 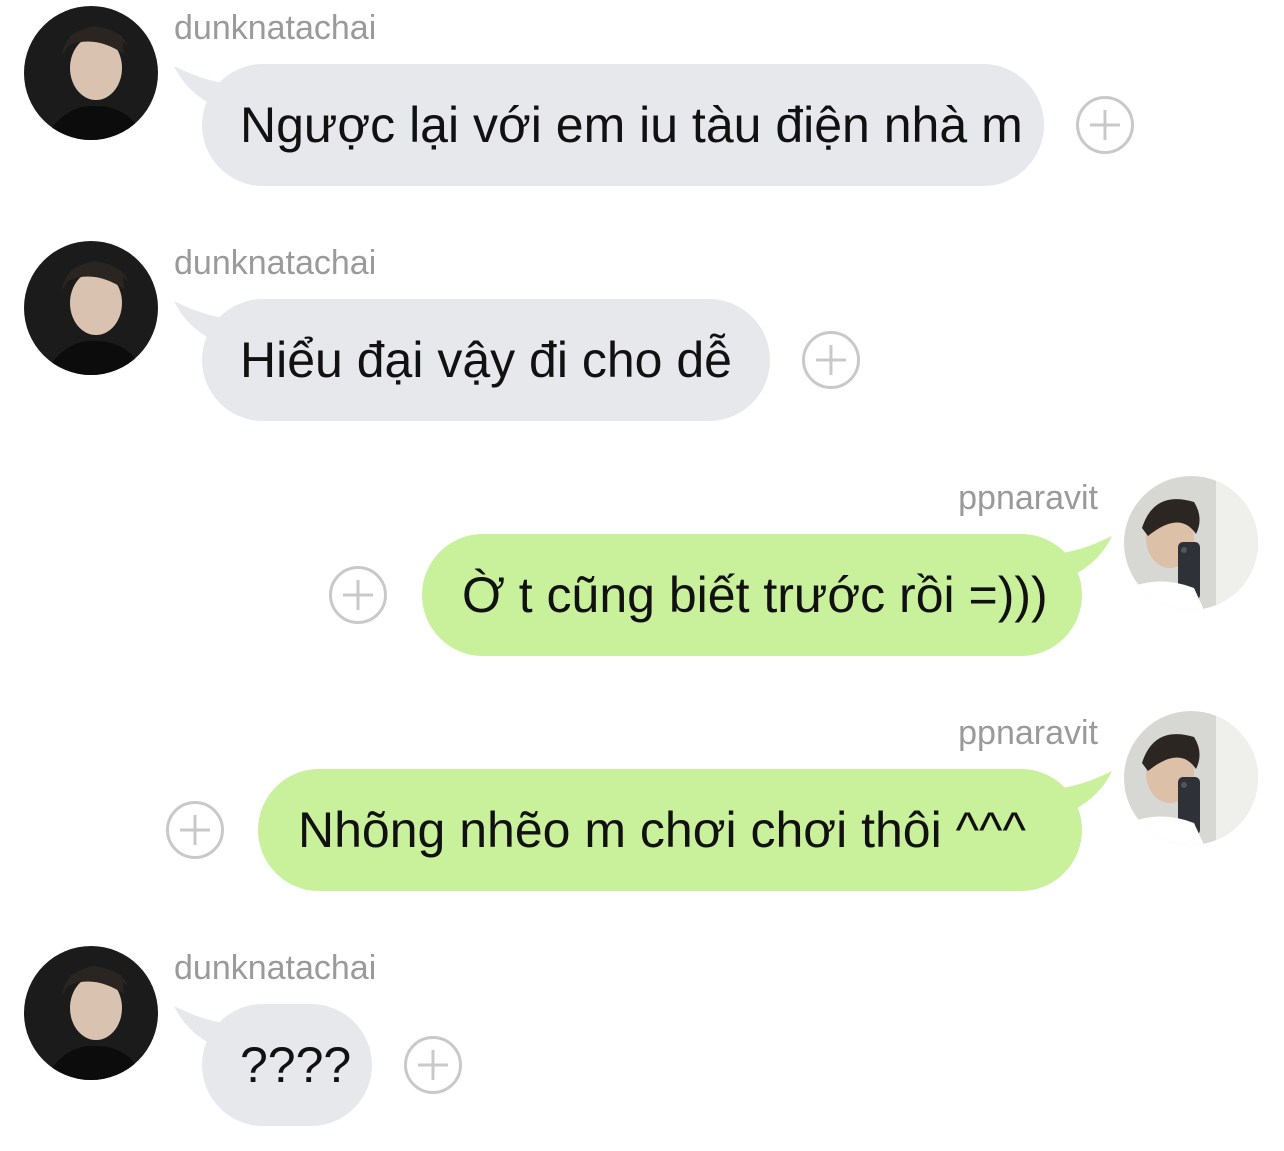 What do you see at coordinates (755, 595) in the screenshot?
I see `message-text: Ờ t cũng biết trước rồi =)))` at bounding box center [755, 595].